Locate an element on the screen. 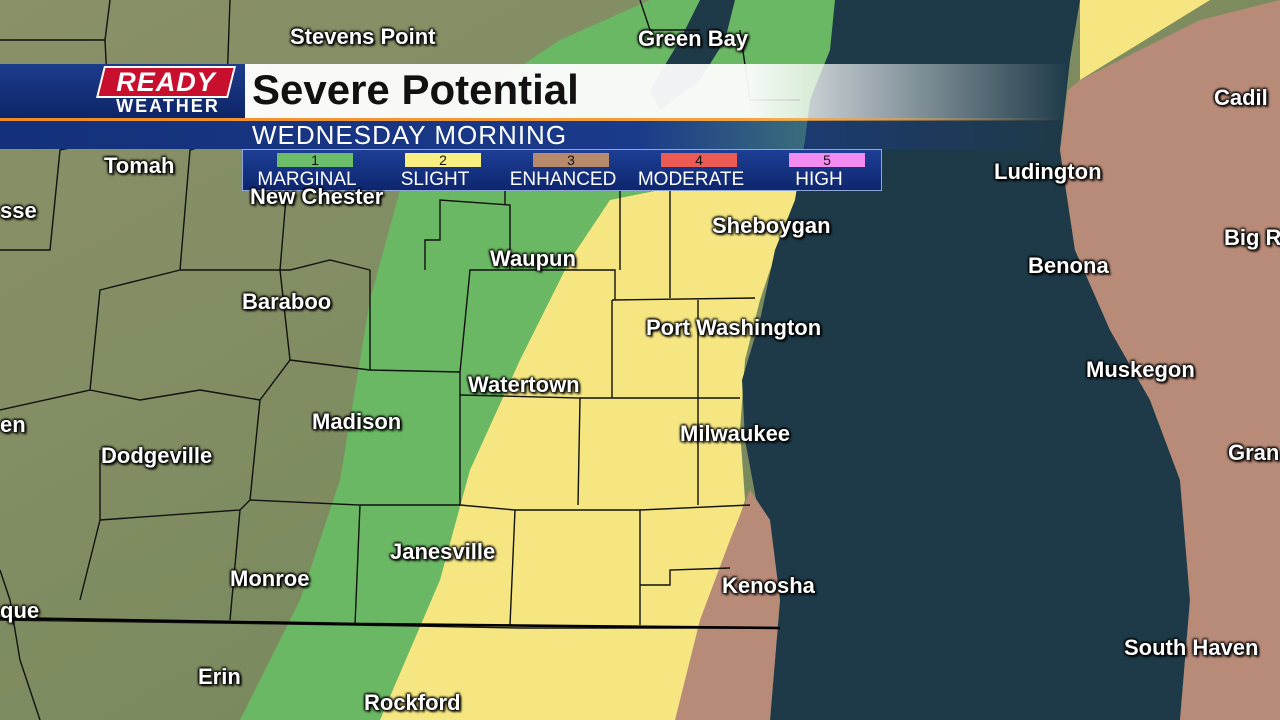  city-label-janesville: Janesville is located at coordinates (443, 551).